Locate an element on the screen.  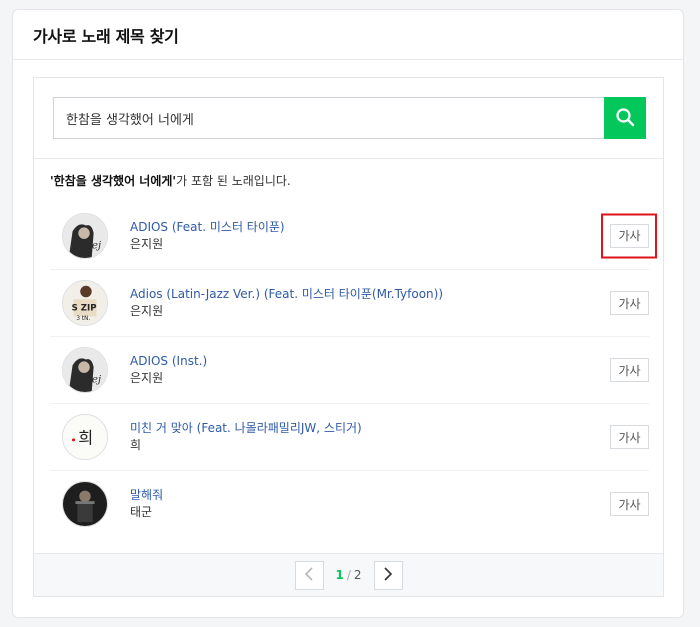
search-bar is located at coordinates (349, 118).